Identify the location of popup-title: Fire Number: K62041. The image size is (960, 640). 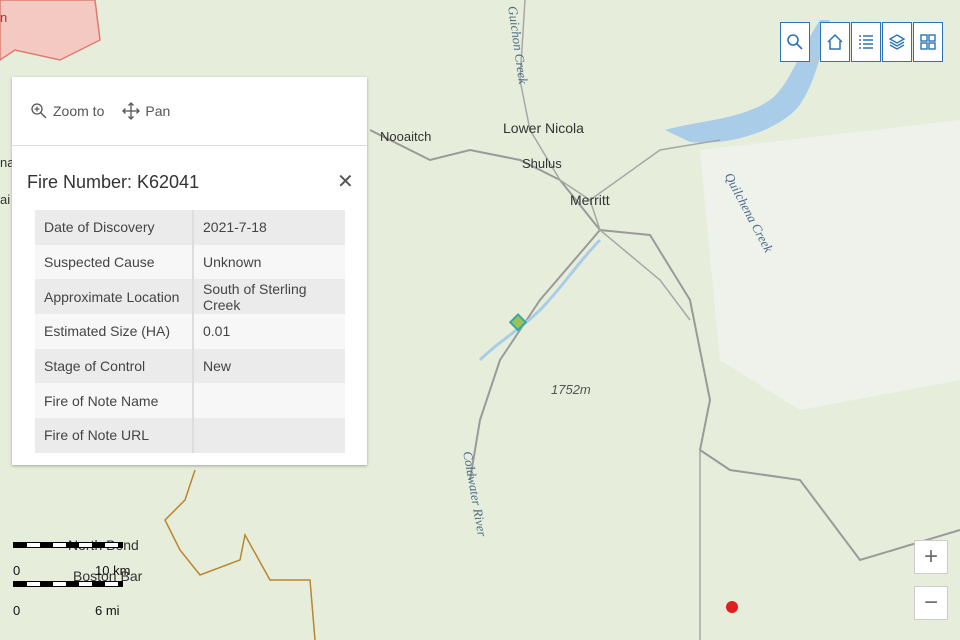
(113, 182).